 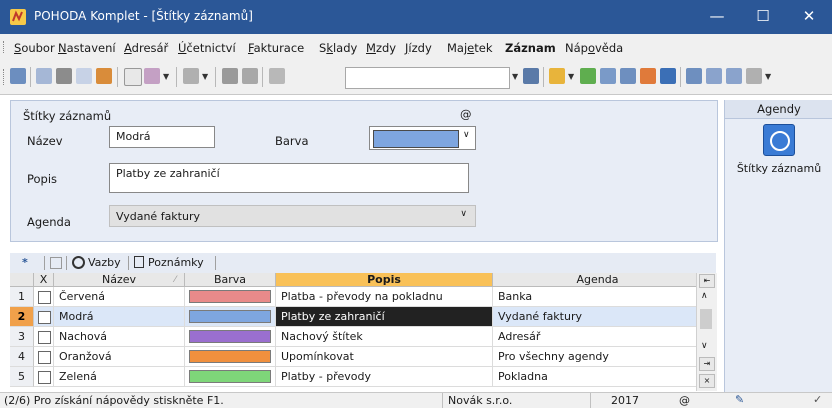 What do you see at coordinates (707, 364) in the screenshot?
I see `scroll-bottom-icon: ⇥` at bounding box center [707, 364].